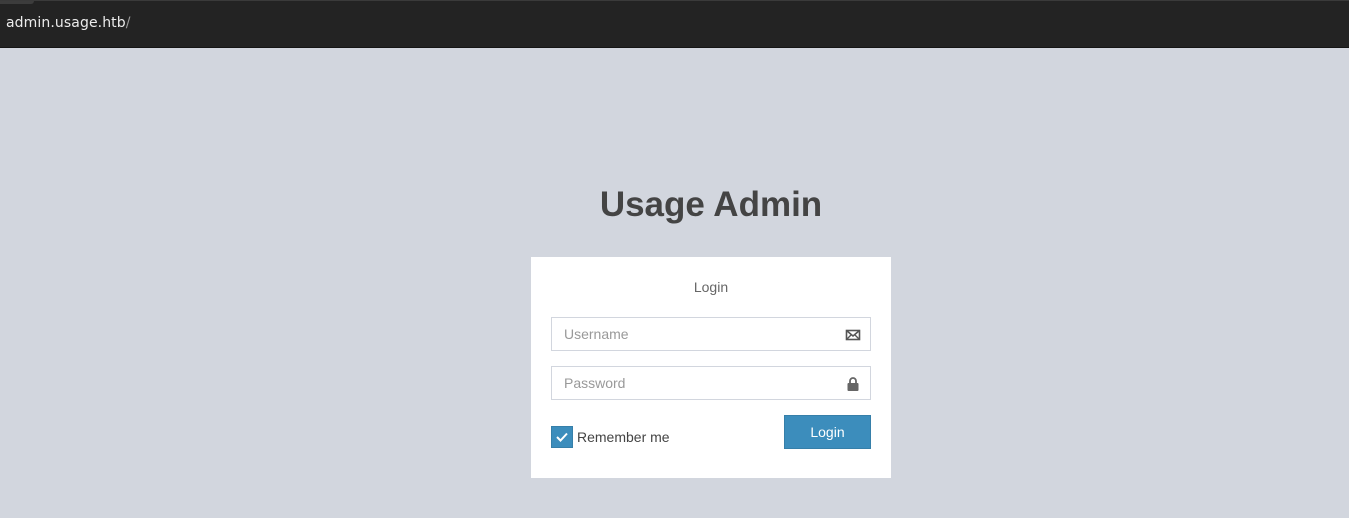 Image resolution: width=1349 pixels, height=518 pixels. I want to click on page-title: Usage Admin, so click(711, 204).